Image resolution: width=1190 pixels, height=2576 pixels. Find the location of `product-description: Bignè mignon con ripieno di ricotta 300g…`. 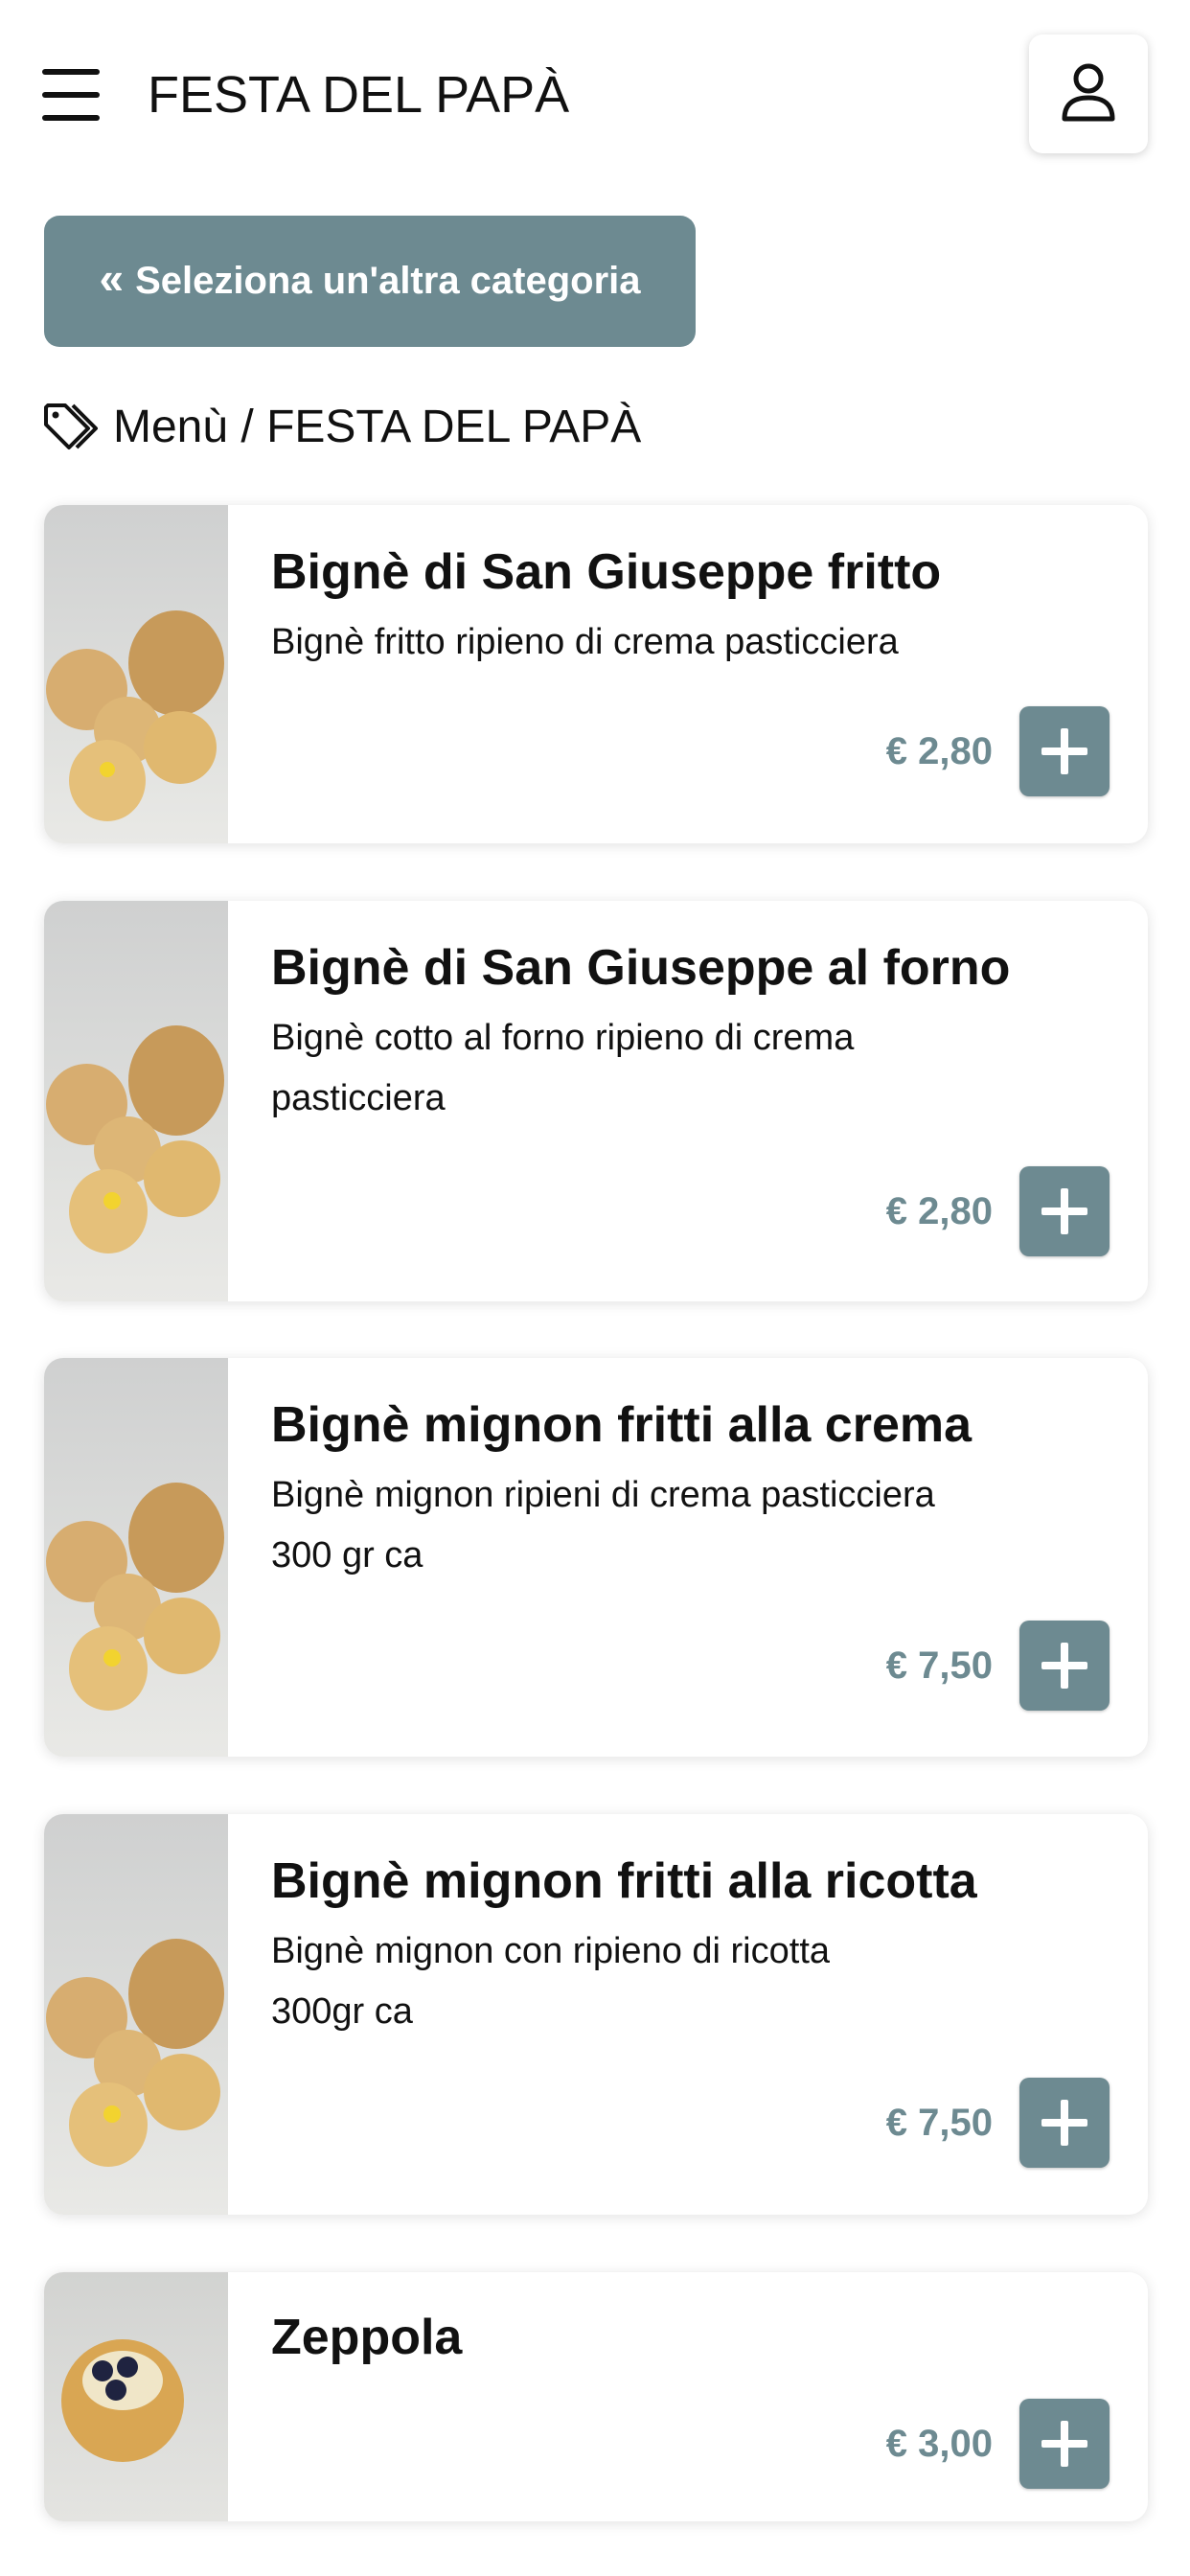

product-description: Bignè mignon con ripieno di ricotta 300g… is located at coordinates (551, 1981).